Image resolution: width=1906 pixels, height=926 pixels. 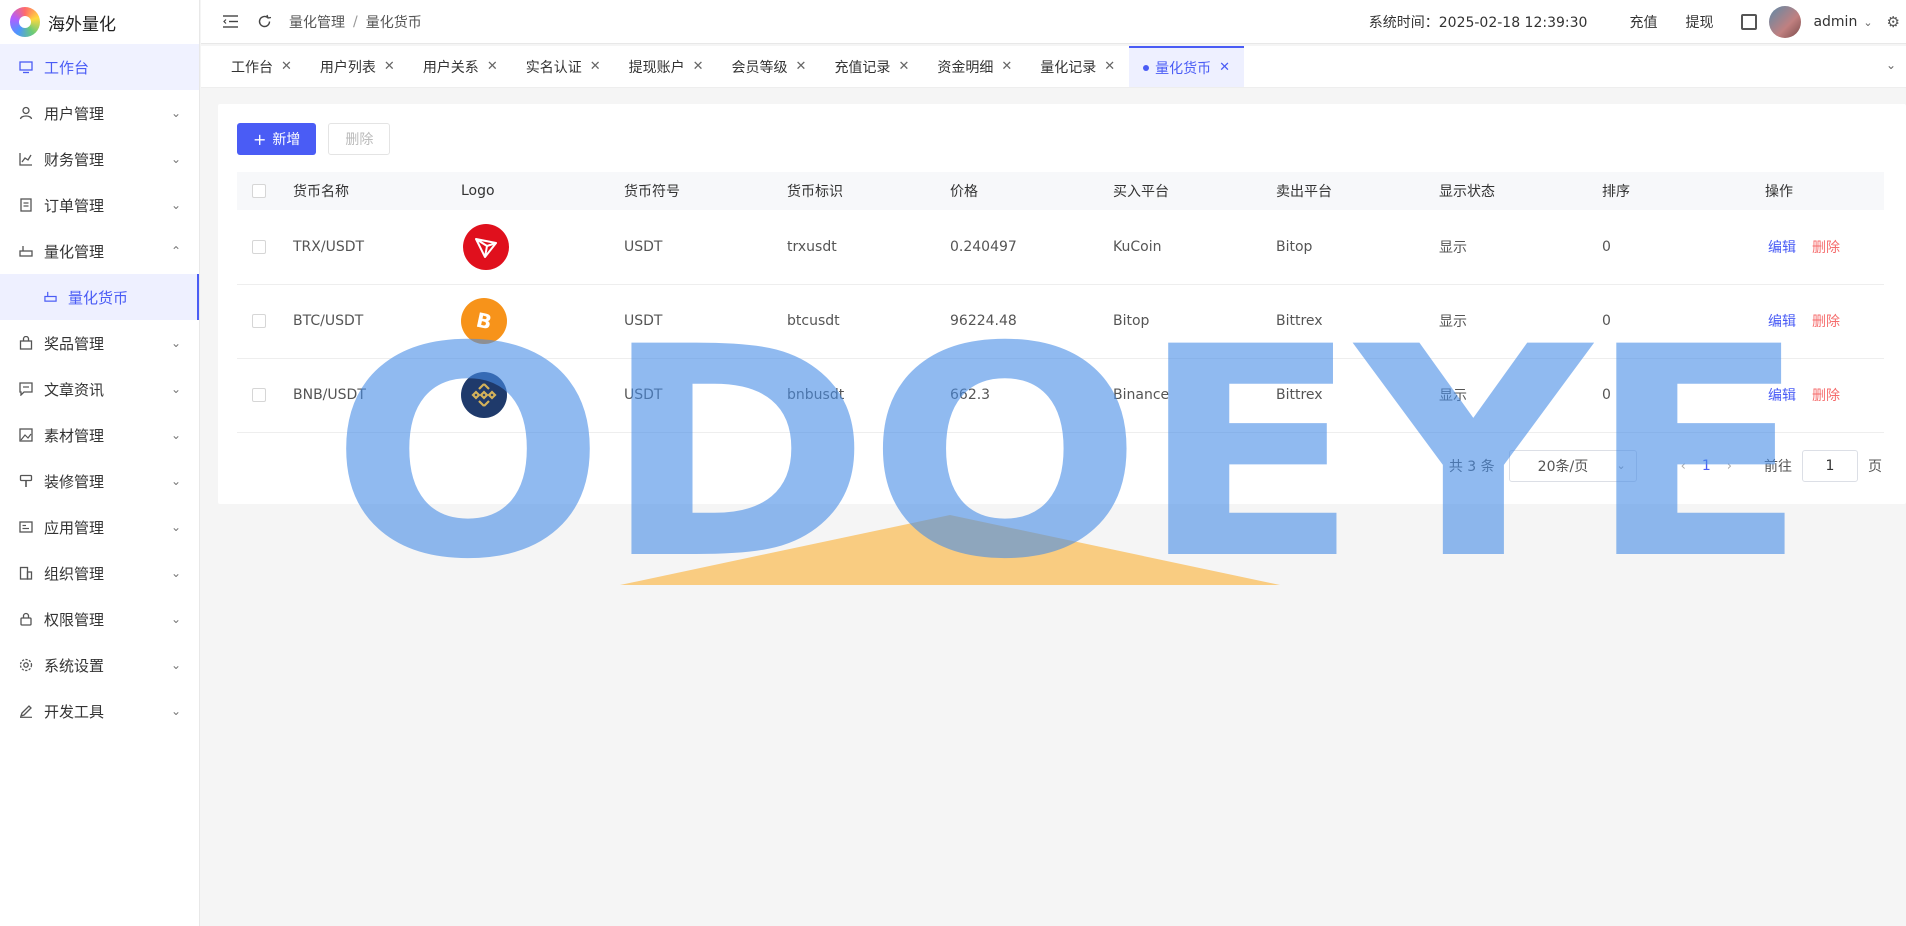 I want to click on page-number: 1, so click(x=1706, y=466).